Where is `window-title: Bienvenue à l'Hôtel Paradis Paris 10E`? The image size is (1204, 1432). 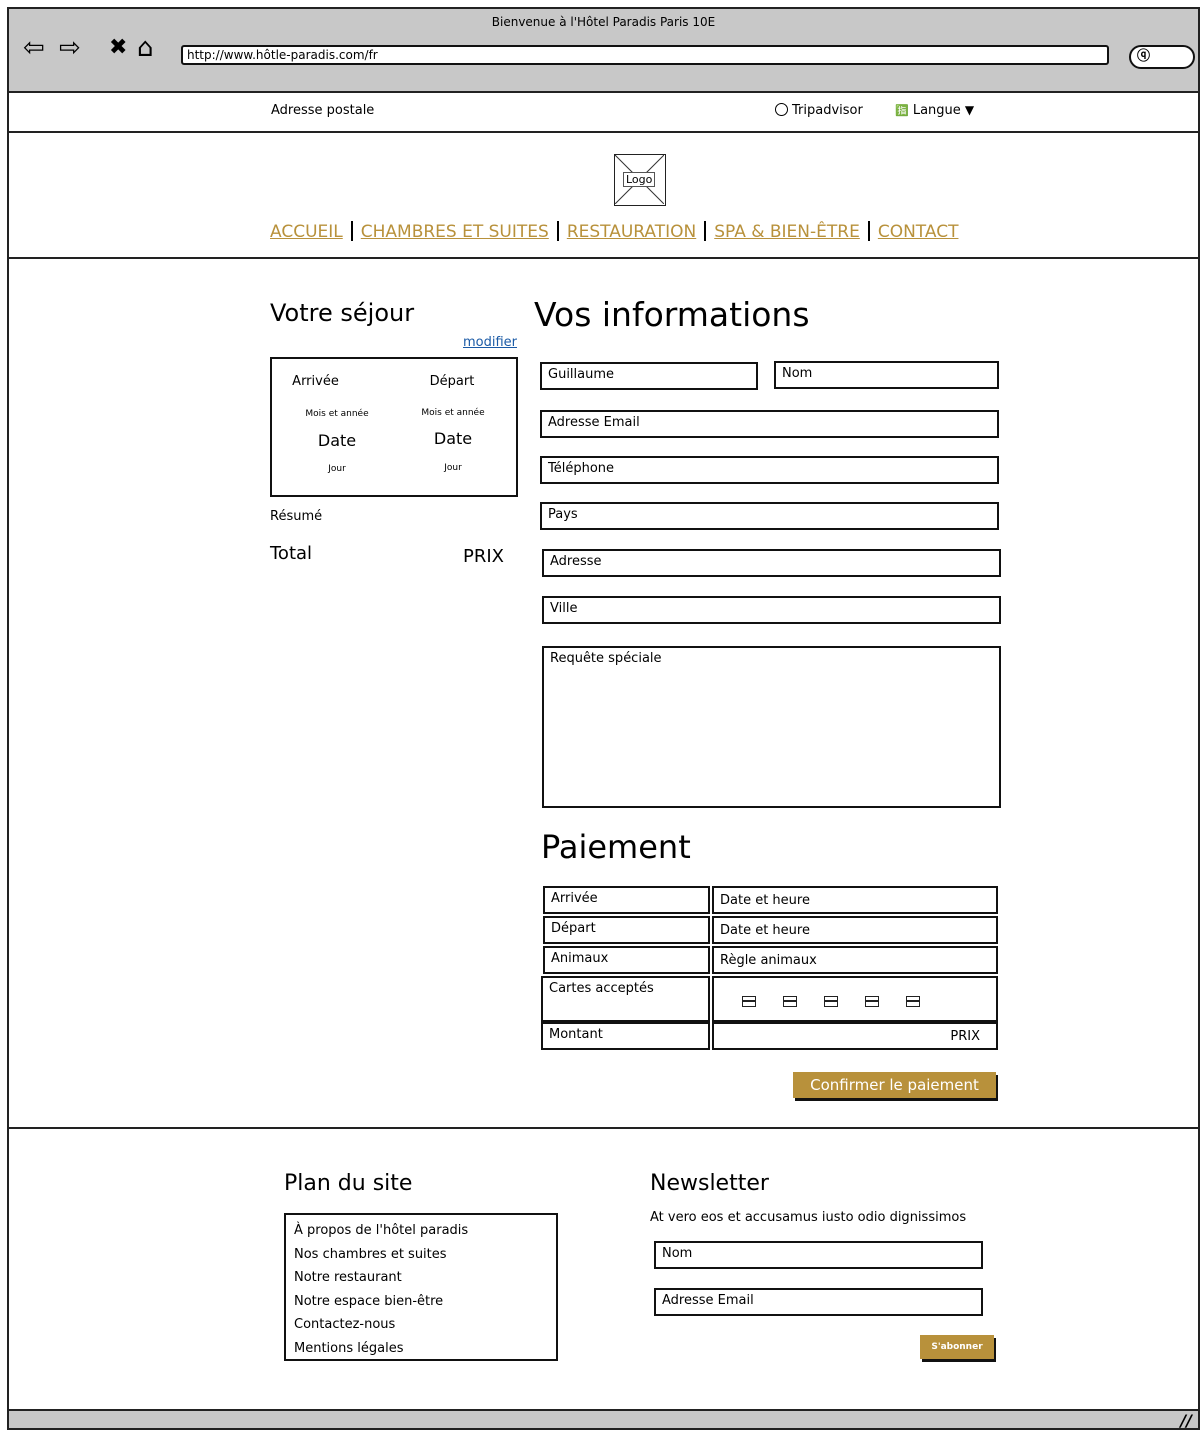
window-title: Bienvenue à l'Hôtel Paradis Paris 10E is located at coordinates (603, 22).